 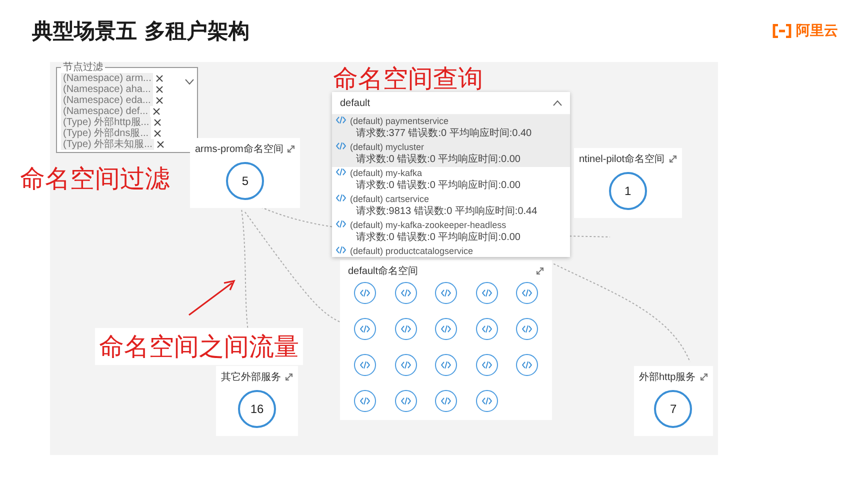 I want to click on arrow, so click(x=212, y=298).